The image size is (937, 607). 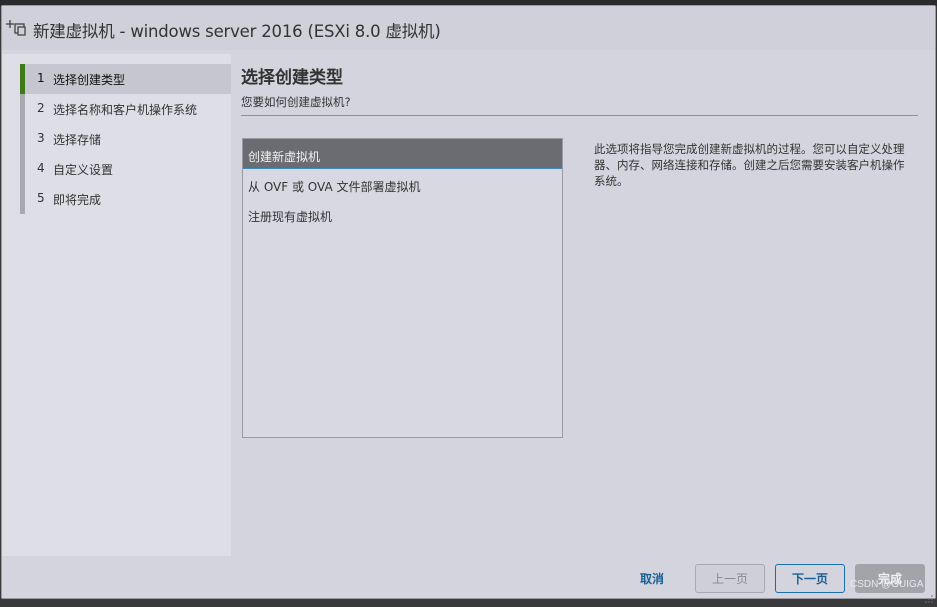 What do you see at coordinates (41, 168) in the screenshot?
I see `step-number: 4` at bounding box center [41, 168].